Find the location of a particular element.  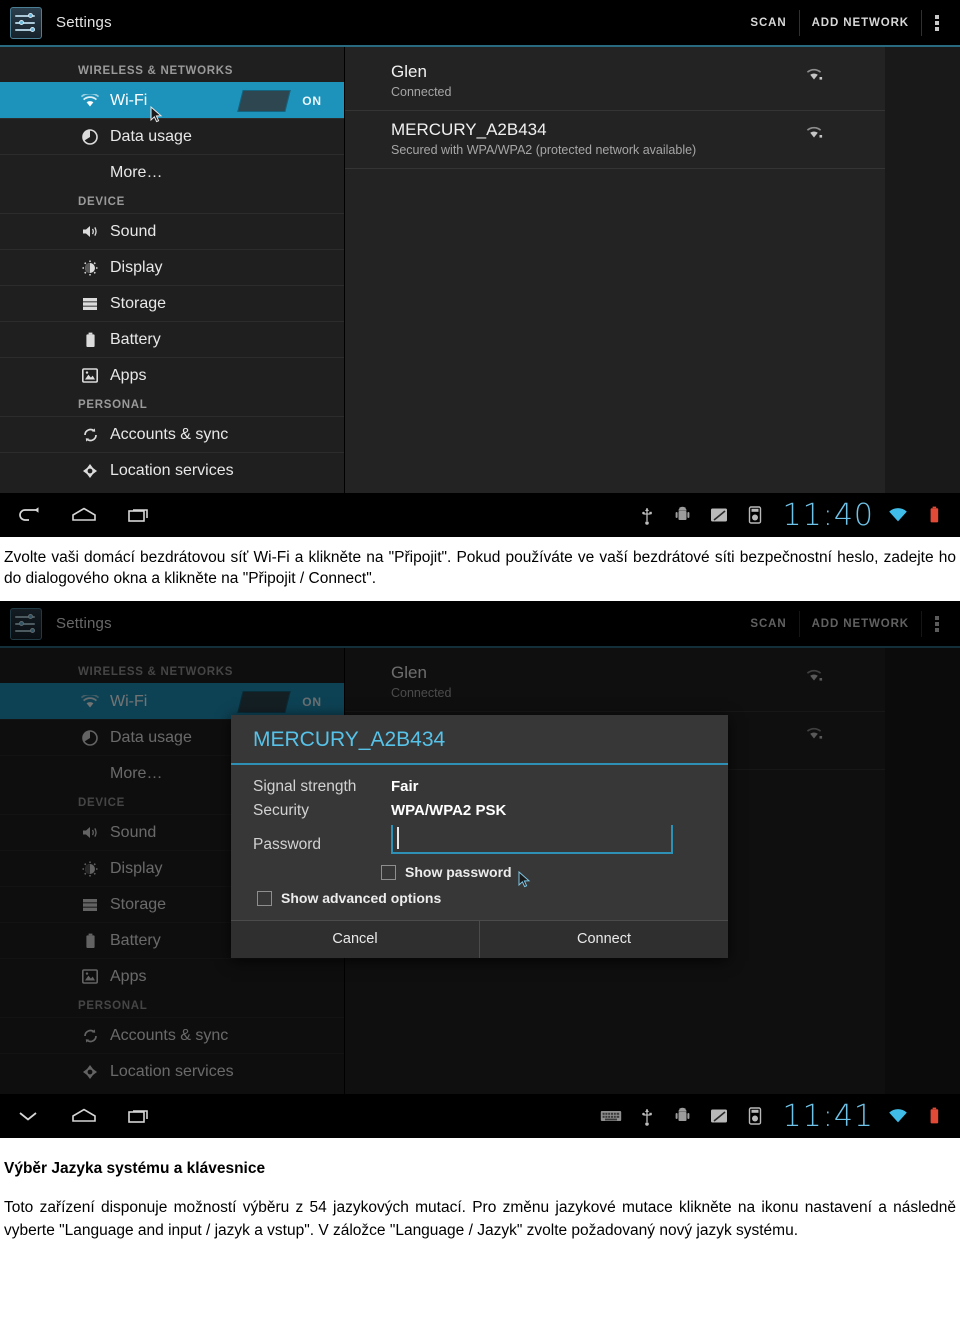

dialog-title: MERCURY_A2B434 is located at coordinates (479, 740).